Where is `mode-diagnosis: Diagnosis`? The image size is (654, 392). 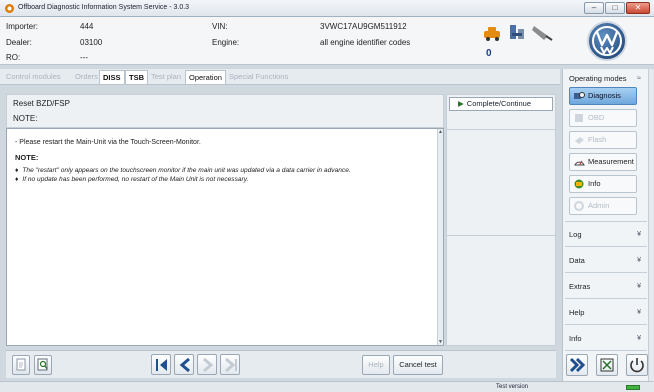 mode-diagnosis: Diagnosis is located at coordinates (603, 96).